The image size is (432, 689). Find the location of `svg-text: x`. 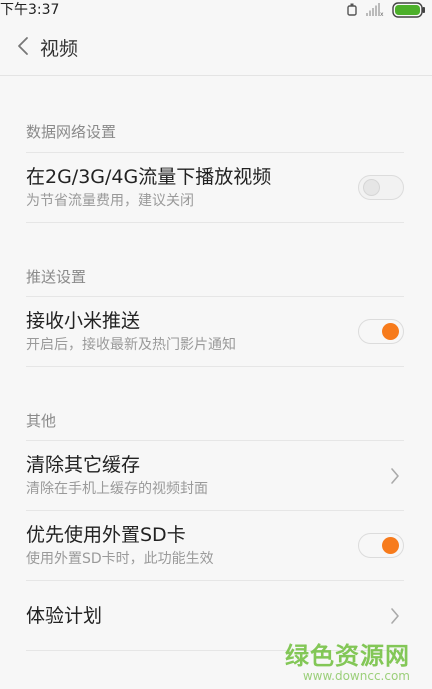

svg-text: x is located at coordinates (382, 14).